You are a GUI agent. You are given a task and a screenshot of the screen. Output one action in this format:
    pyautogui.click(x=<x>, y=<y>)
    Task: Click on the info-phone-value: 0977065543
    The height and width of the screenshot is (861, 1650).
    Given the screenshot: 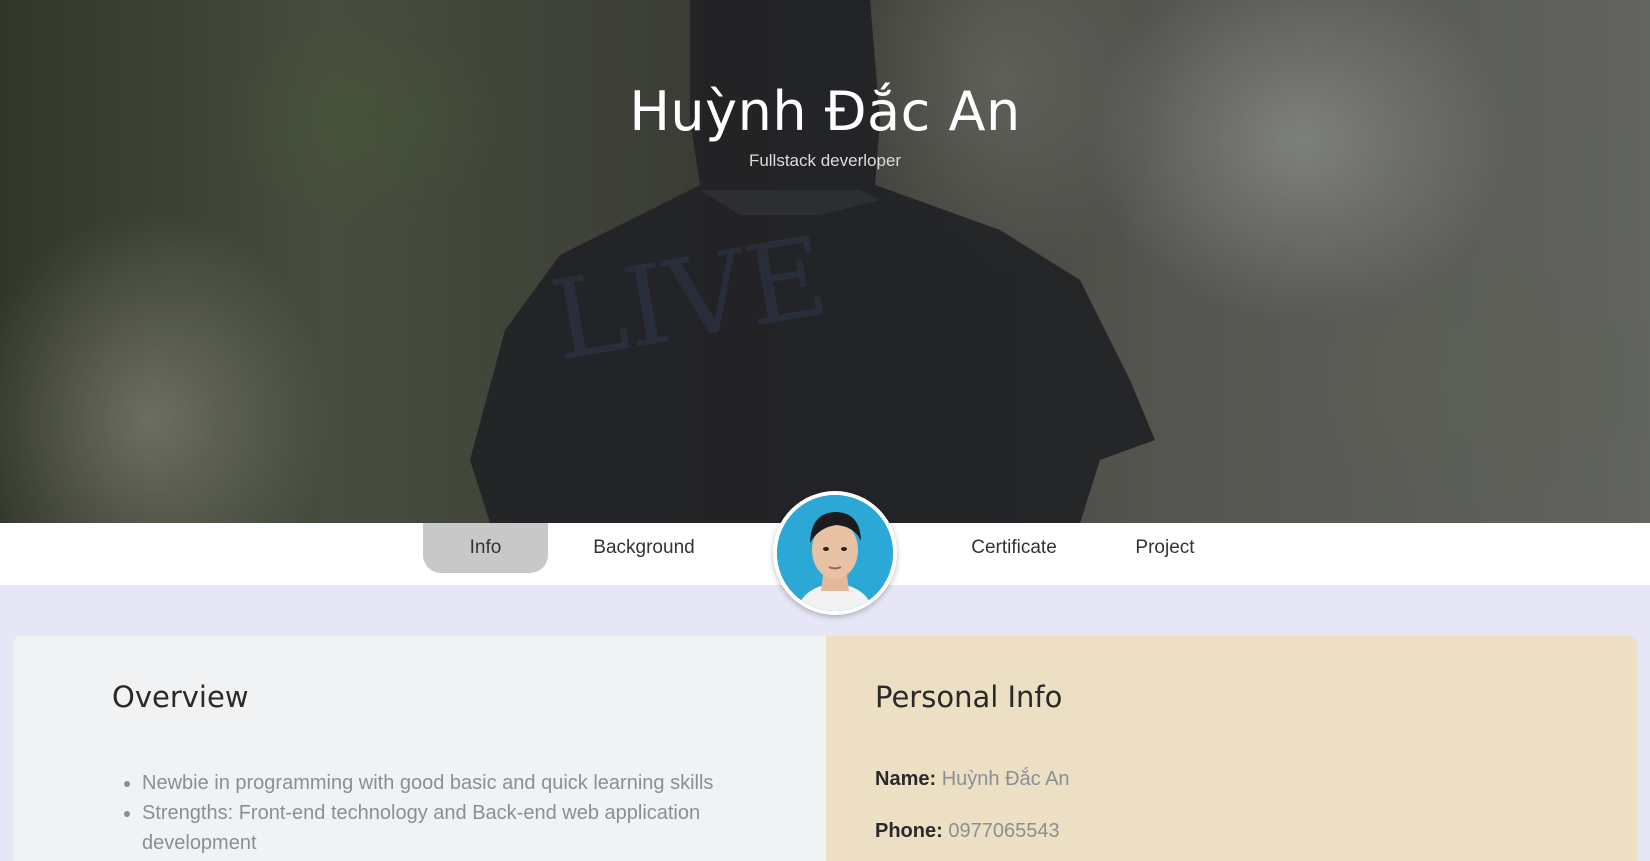 What is the action you would take?
    pyautogui.click(x=1004, y=831)
    